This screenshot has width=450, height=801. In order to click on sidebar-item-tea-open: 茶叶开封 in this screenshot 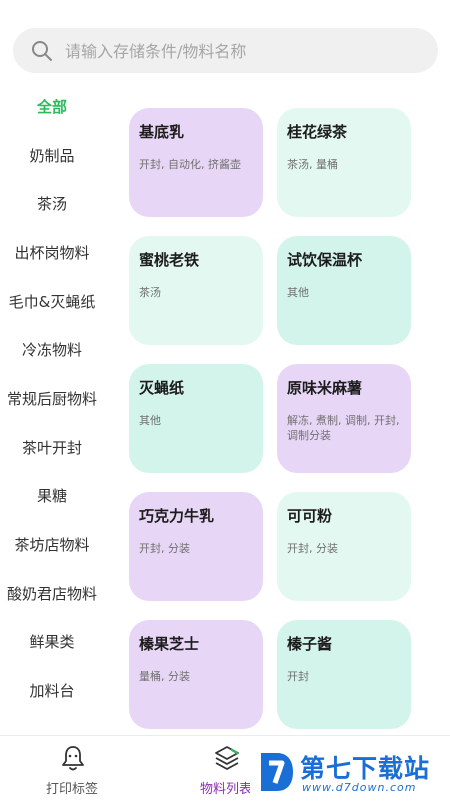, I will do `click(52, 447)`.